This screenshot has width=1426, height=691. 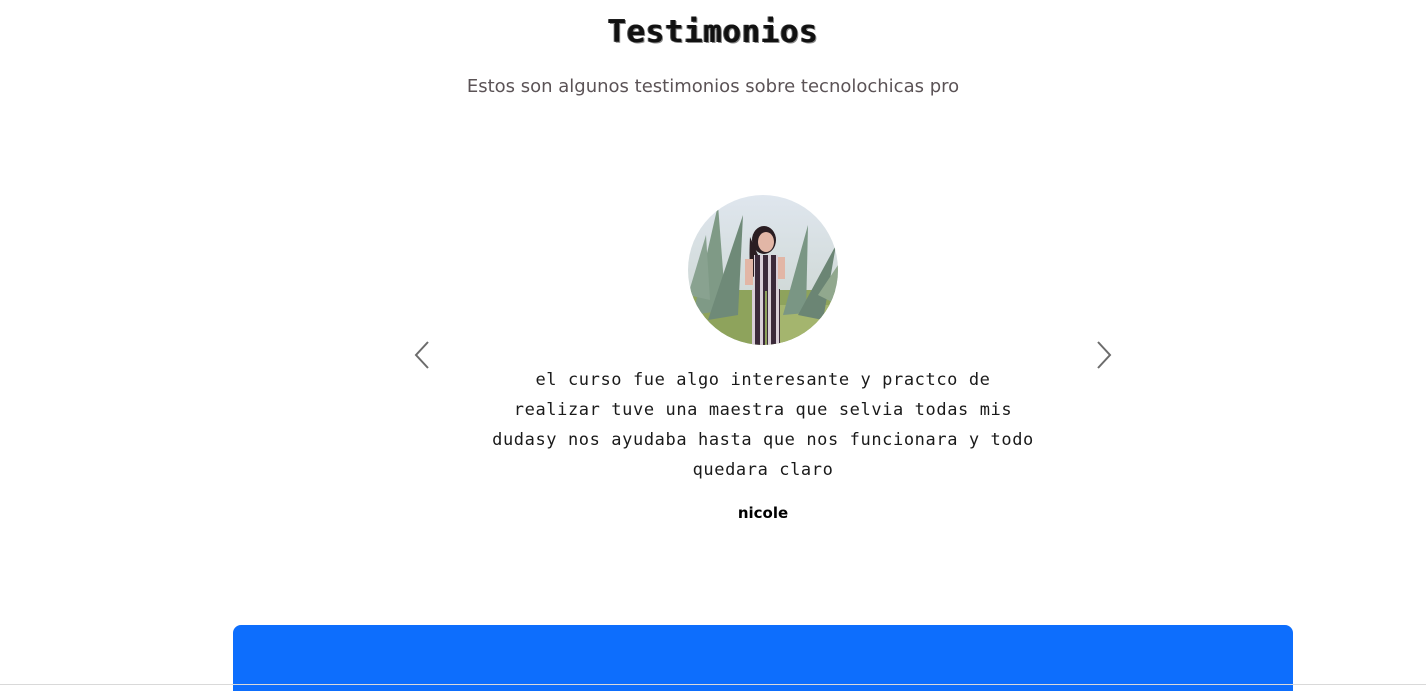 What do you see at coordinates (713, 684) in the screenshot?
I see `page-divider` at bounding box center [713, 684].